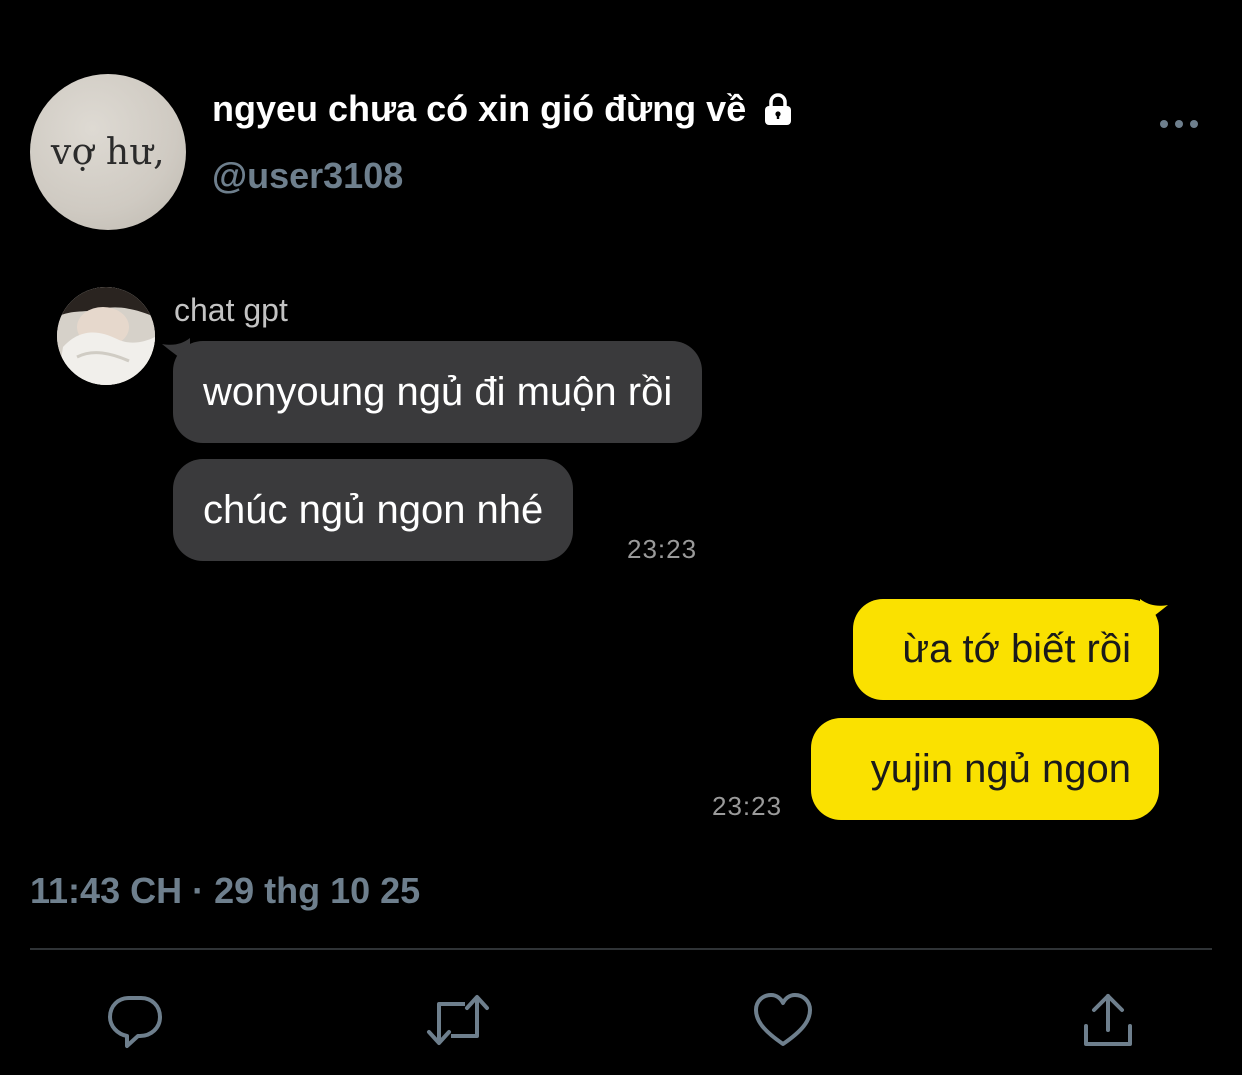  I want to click on share-icon, so click(1108, 1022).